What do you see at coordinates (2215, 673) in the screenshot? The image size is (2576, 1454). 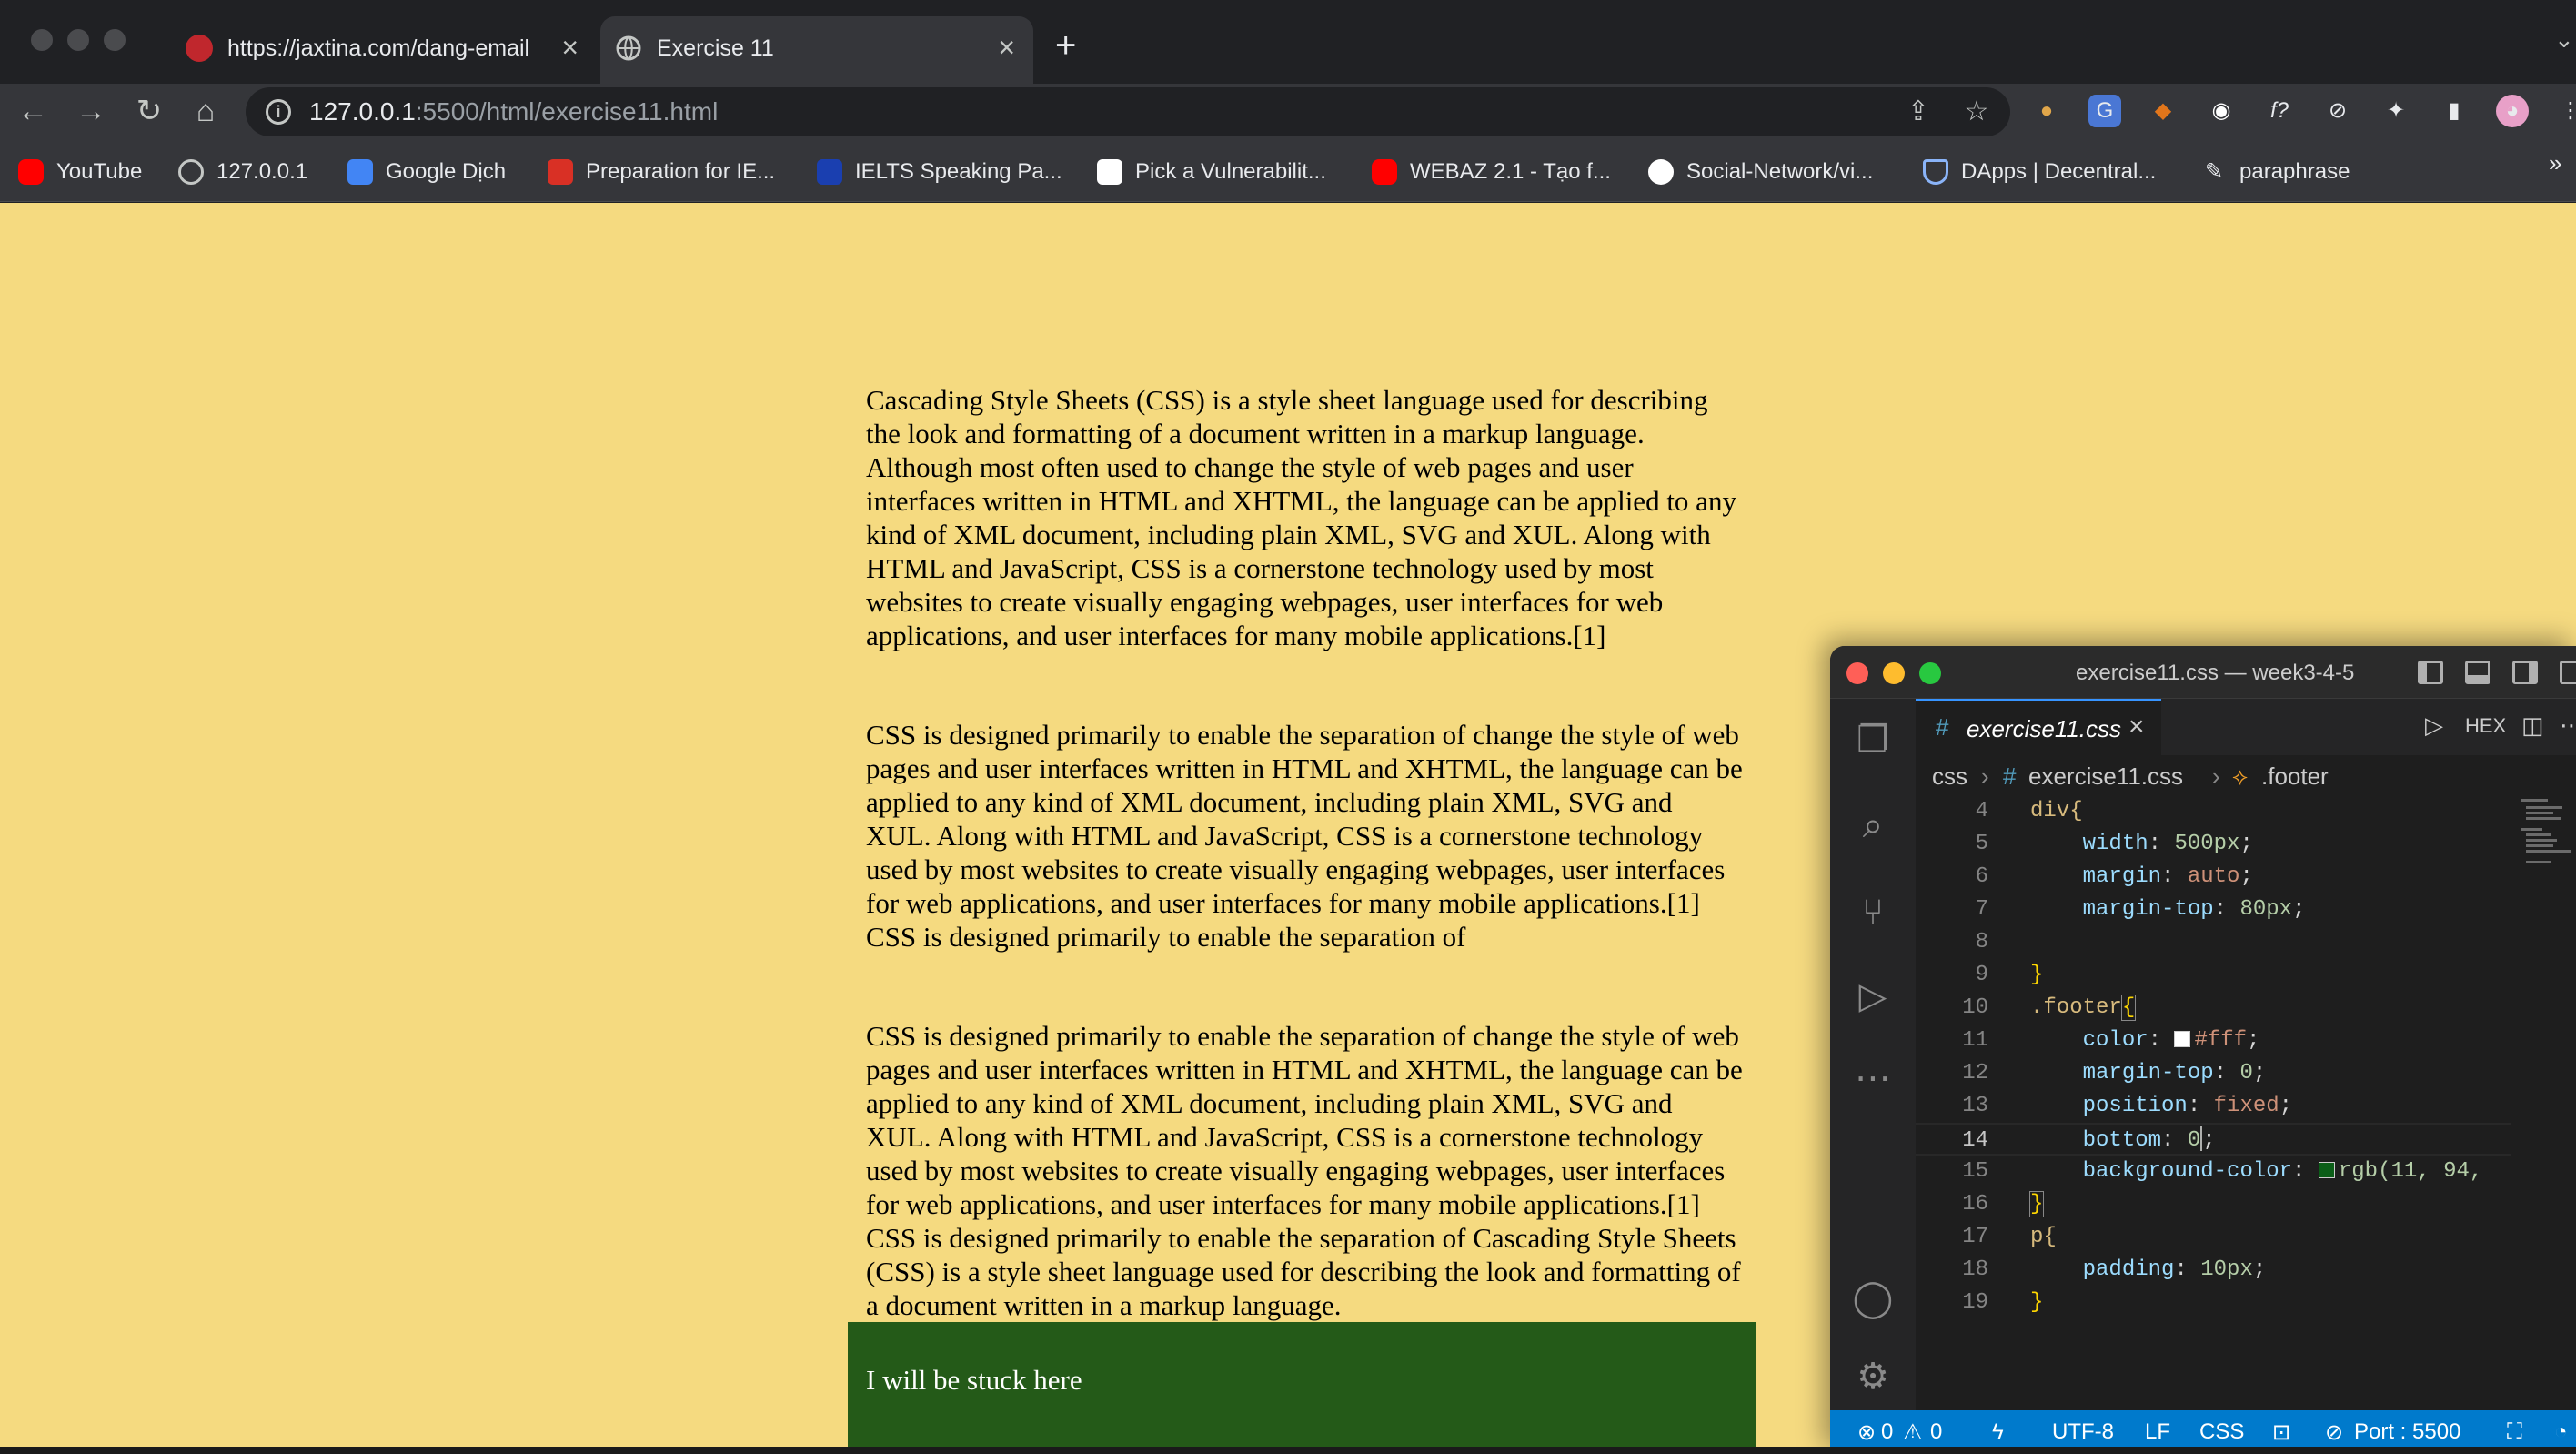 I see `window-title: exercise11.css — week3-4-5` at bounding box center [2215, 673].